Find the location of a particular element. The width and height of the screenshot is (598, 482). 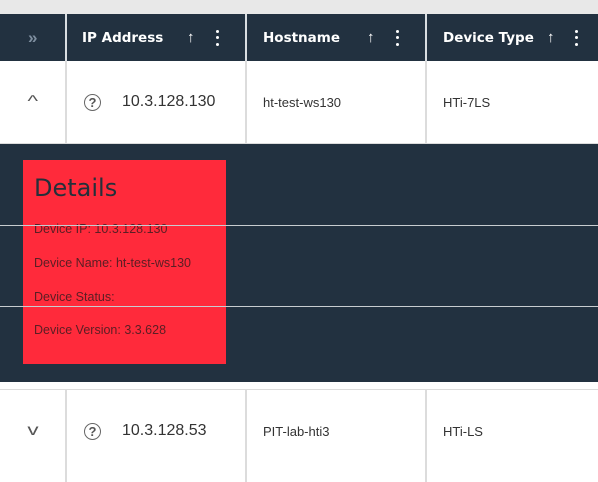

column-label: Hostname is located at coordinates (302, 37).